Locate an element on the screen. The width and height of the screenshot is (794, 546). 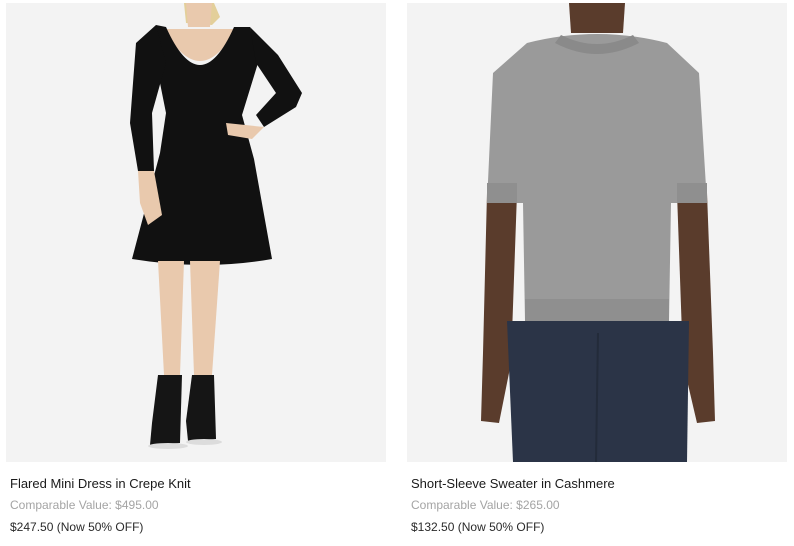
product-title: Flared Mini Dress in Crepe Knit is located at coordinates (196, 484).